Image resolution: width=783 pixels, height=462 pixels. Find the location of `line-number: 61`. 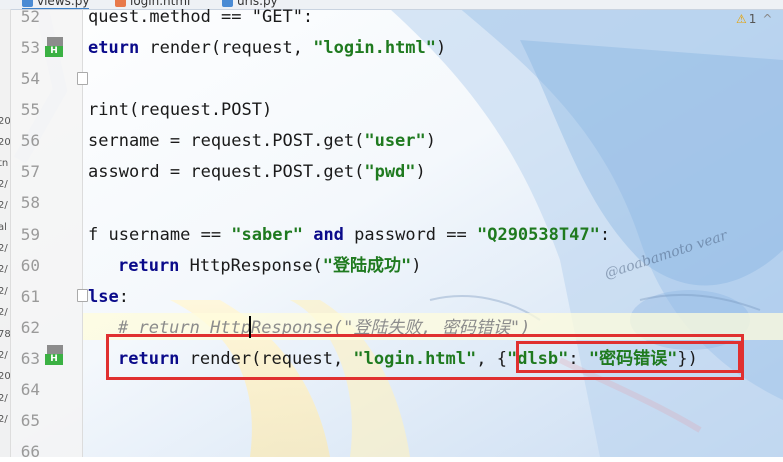

line-number: 61 is located at coordinates (30, 296).